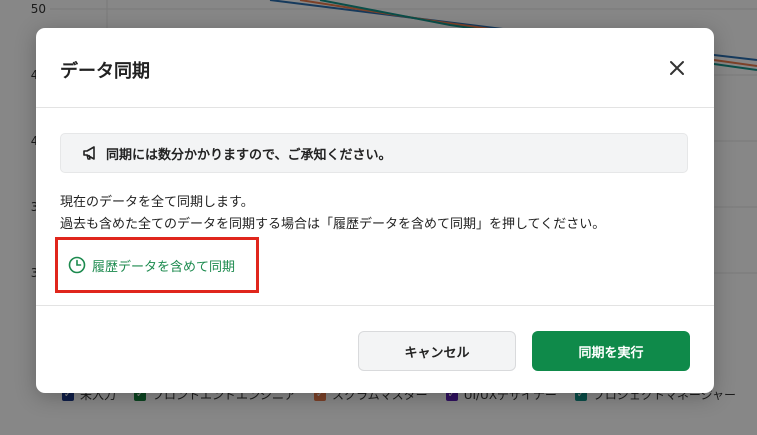 This screenshot has height=435, width=757. I want to click on megaphone-icon, so click(90, 153).